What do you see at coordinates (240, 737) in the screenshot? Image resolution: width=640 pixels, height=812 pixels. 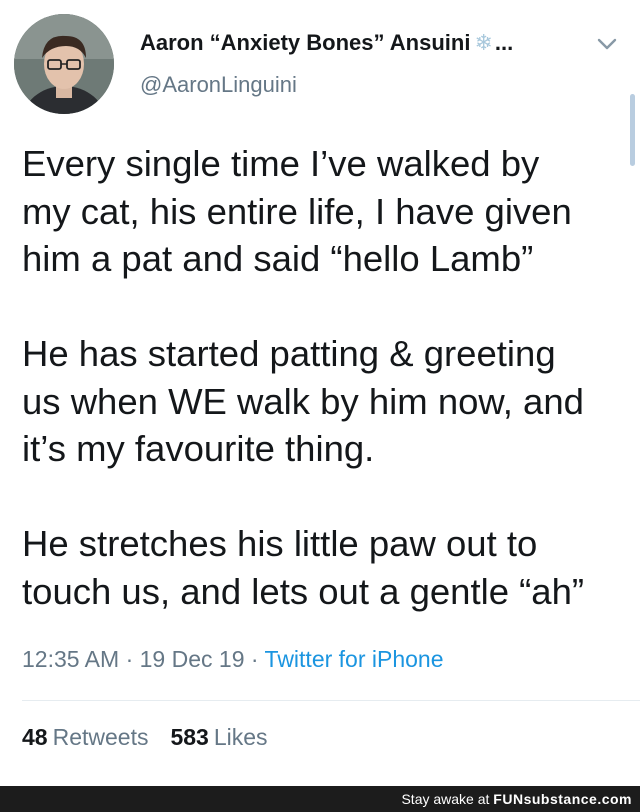 I see `likes-label: Likes` at bounding box center [240, 737].